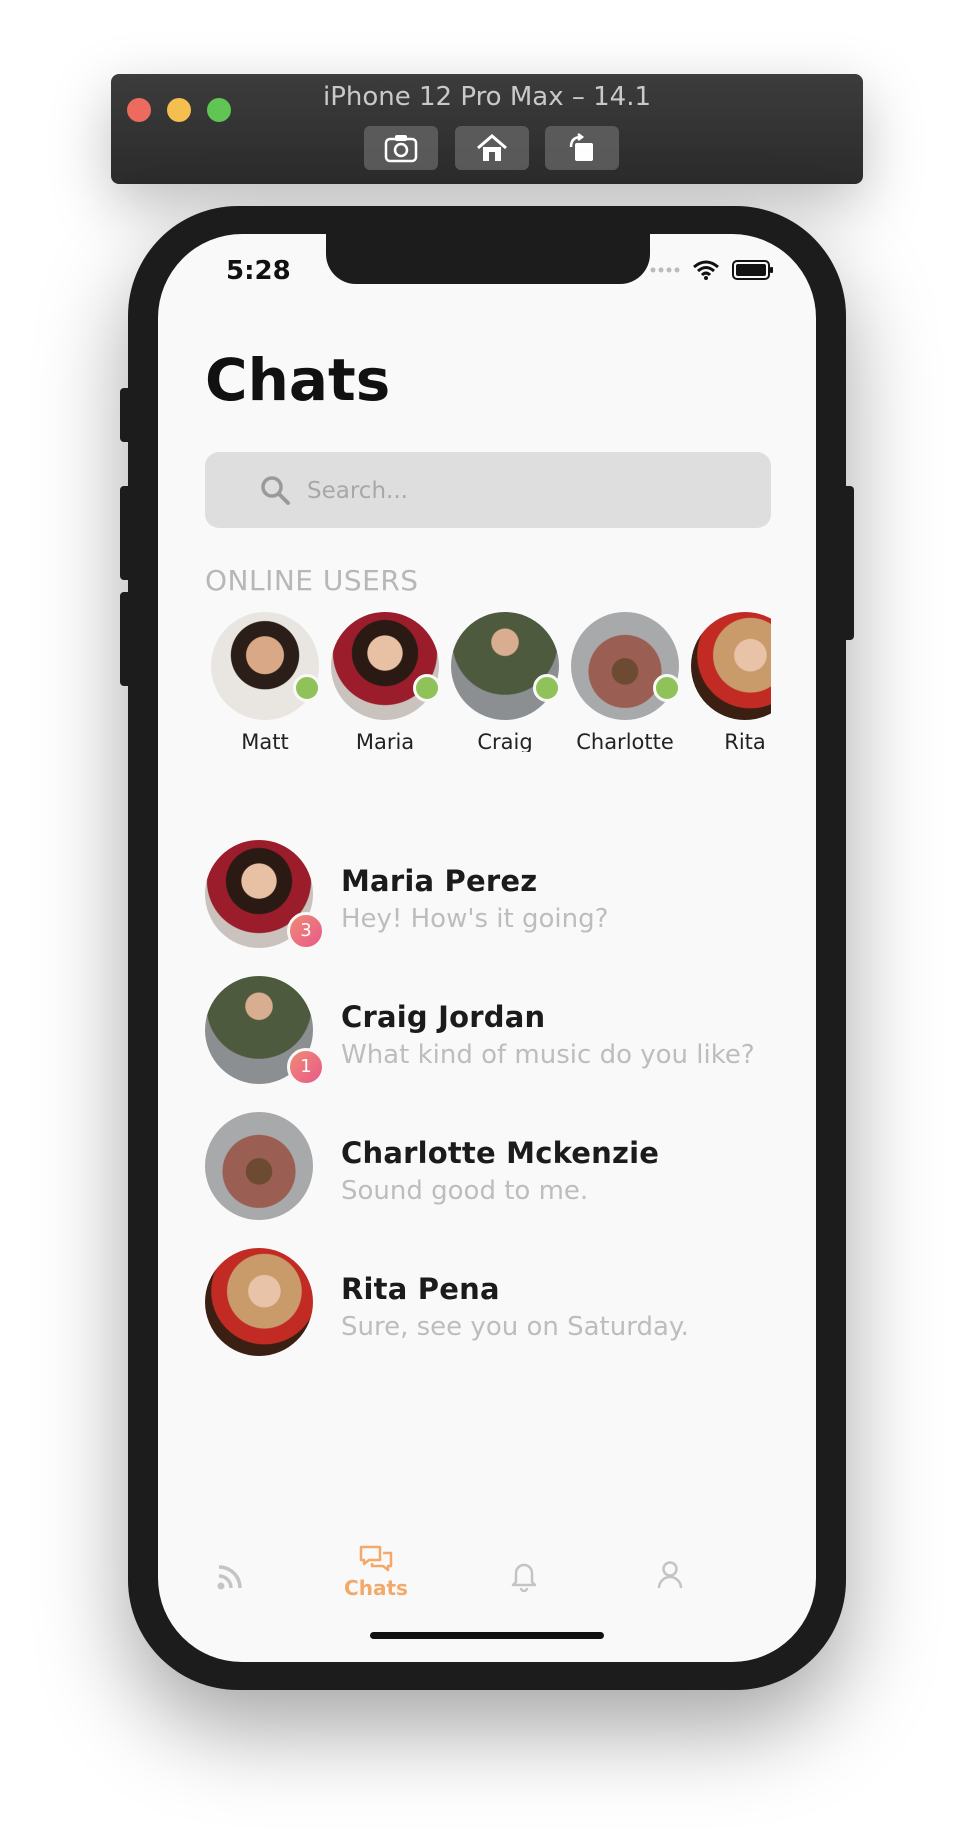 Image resolution: width=974 pixels, height=1840 pixels. I want to click on unread-badge: 3, so click(306, 931).